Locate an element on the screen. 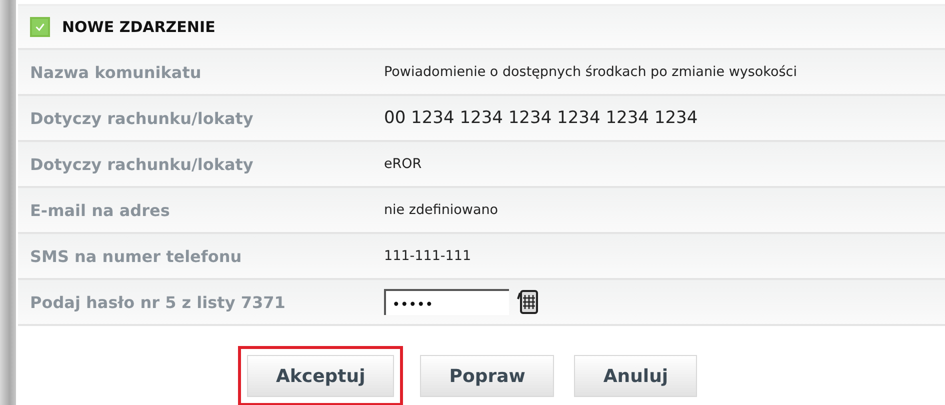  field-label: SMS na numer telefonu is located at coordinates (136, 256).